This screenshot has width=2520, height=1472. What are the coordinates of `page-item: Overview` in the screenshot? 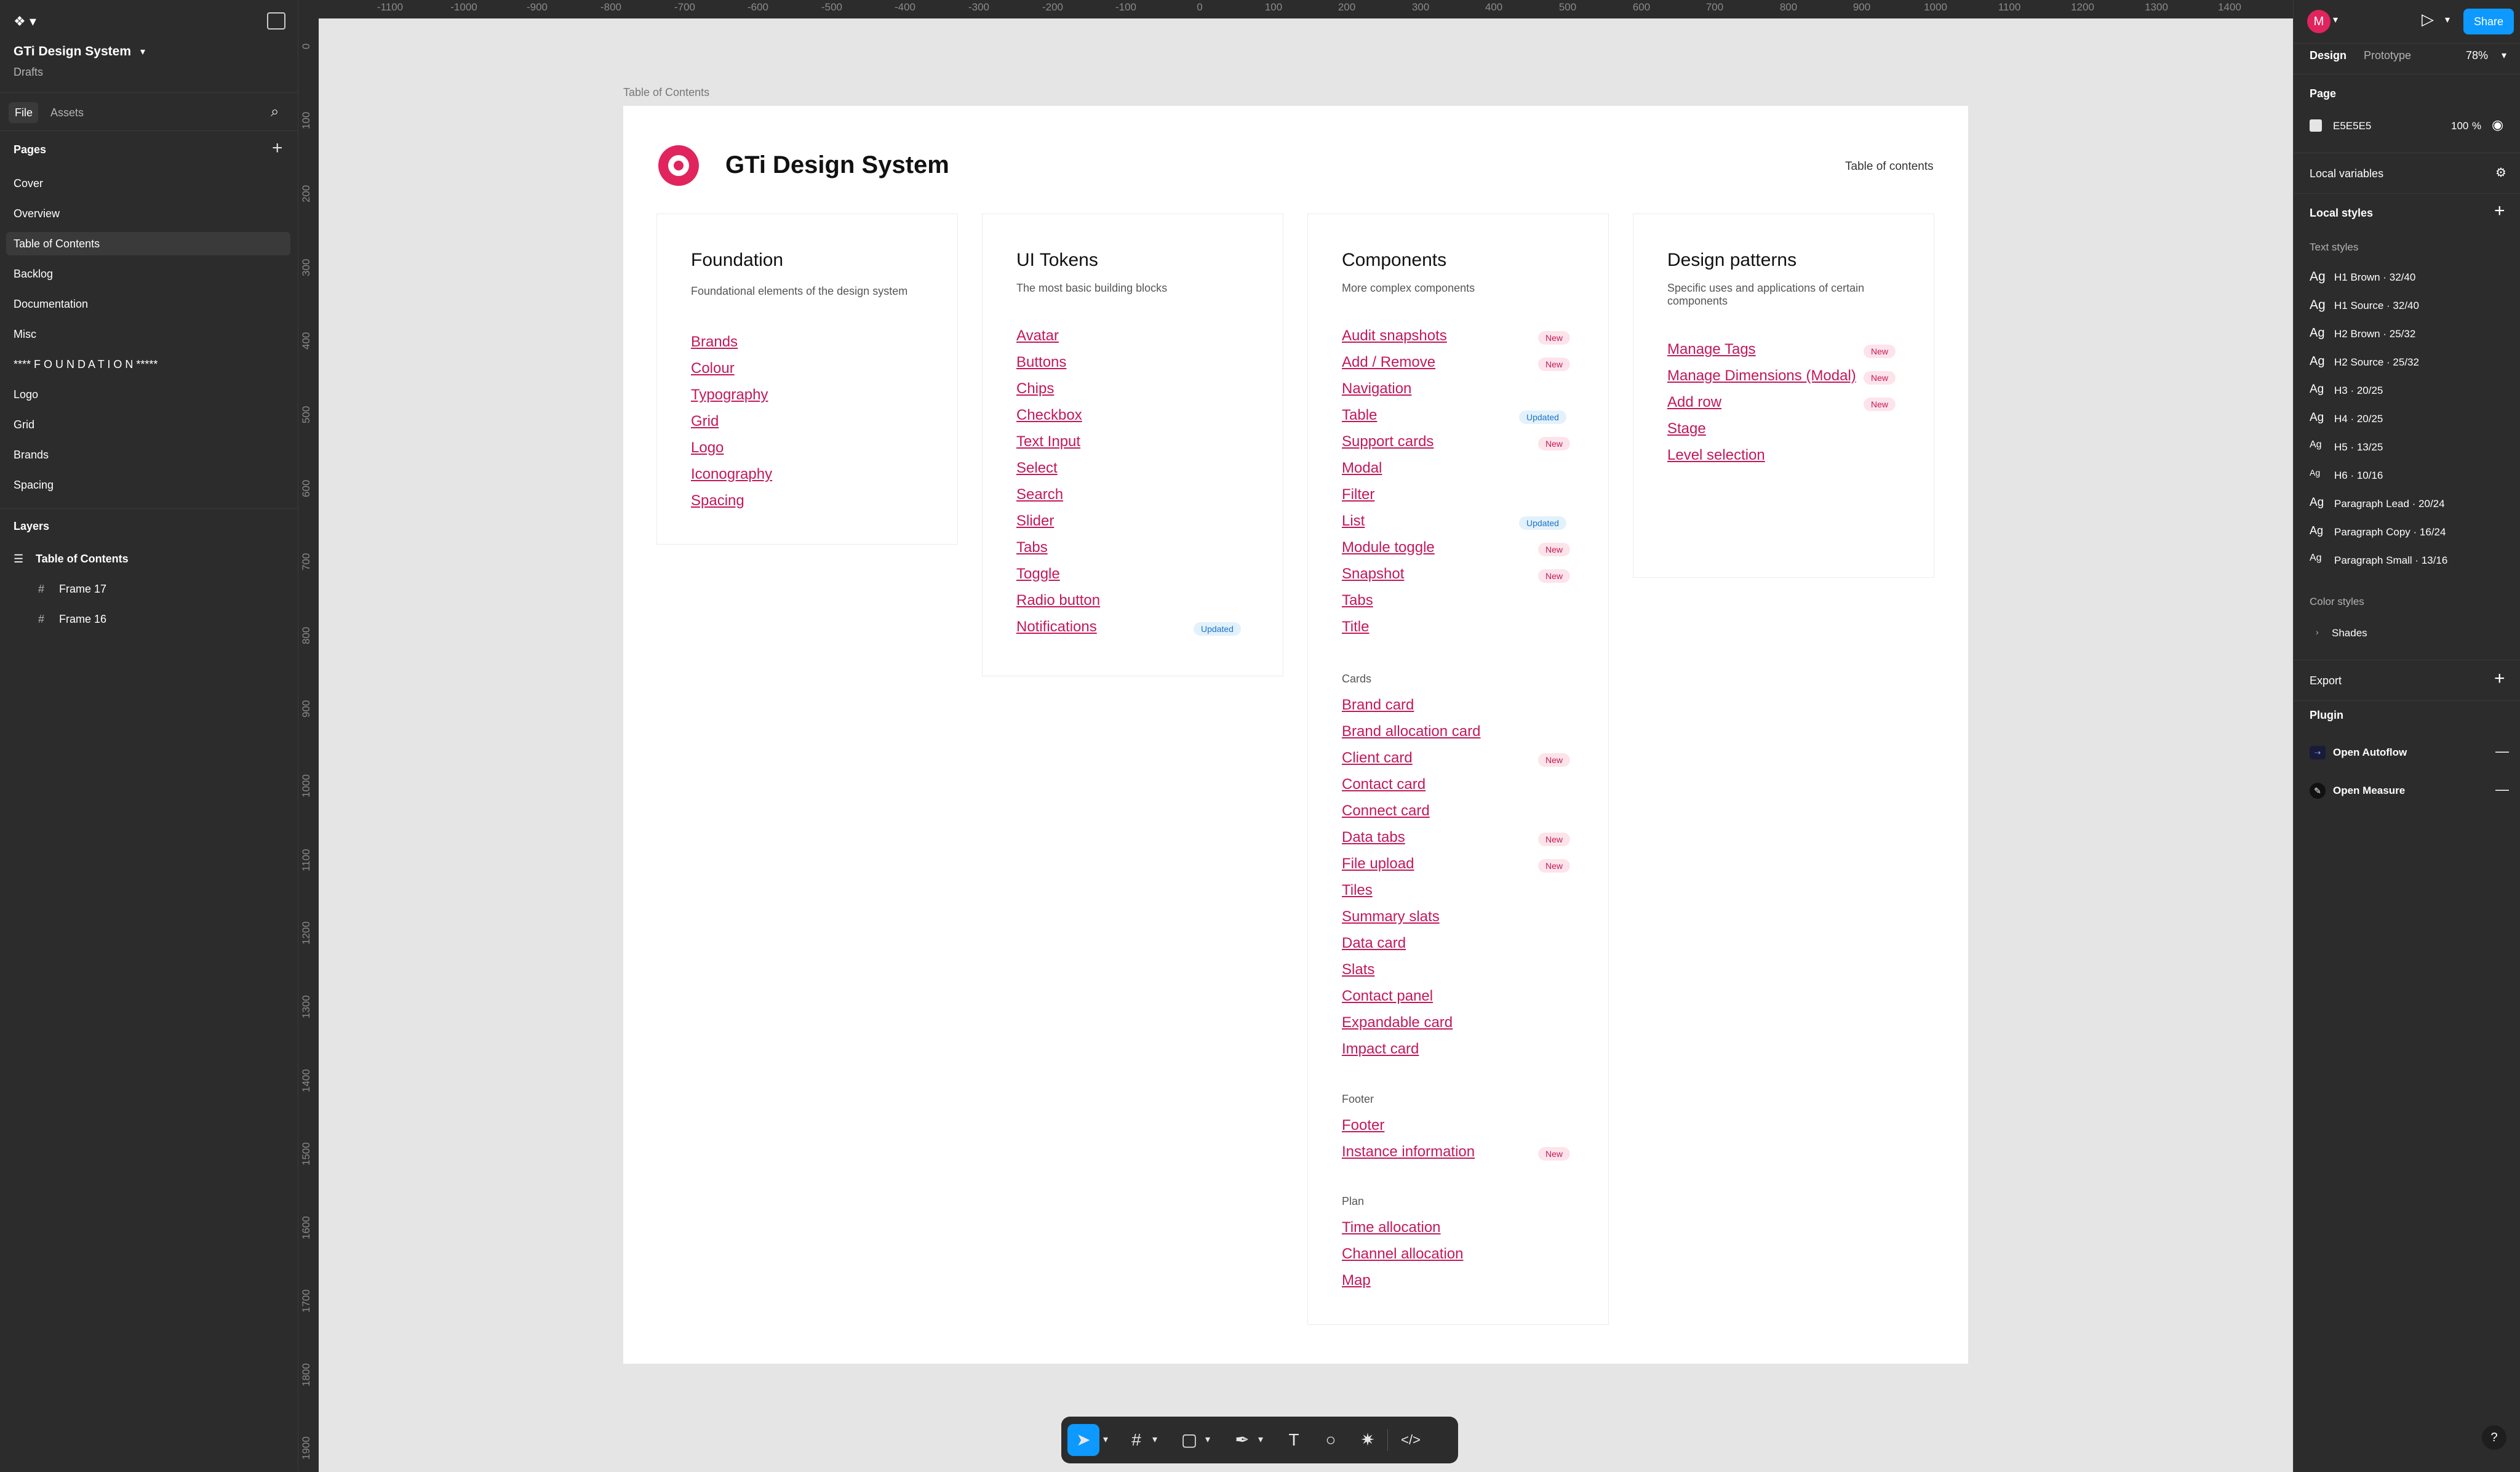 It's located at (37, 213).